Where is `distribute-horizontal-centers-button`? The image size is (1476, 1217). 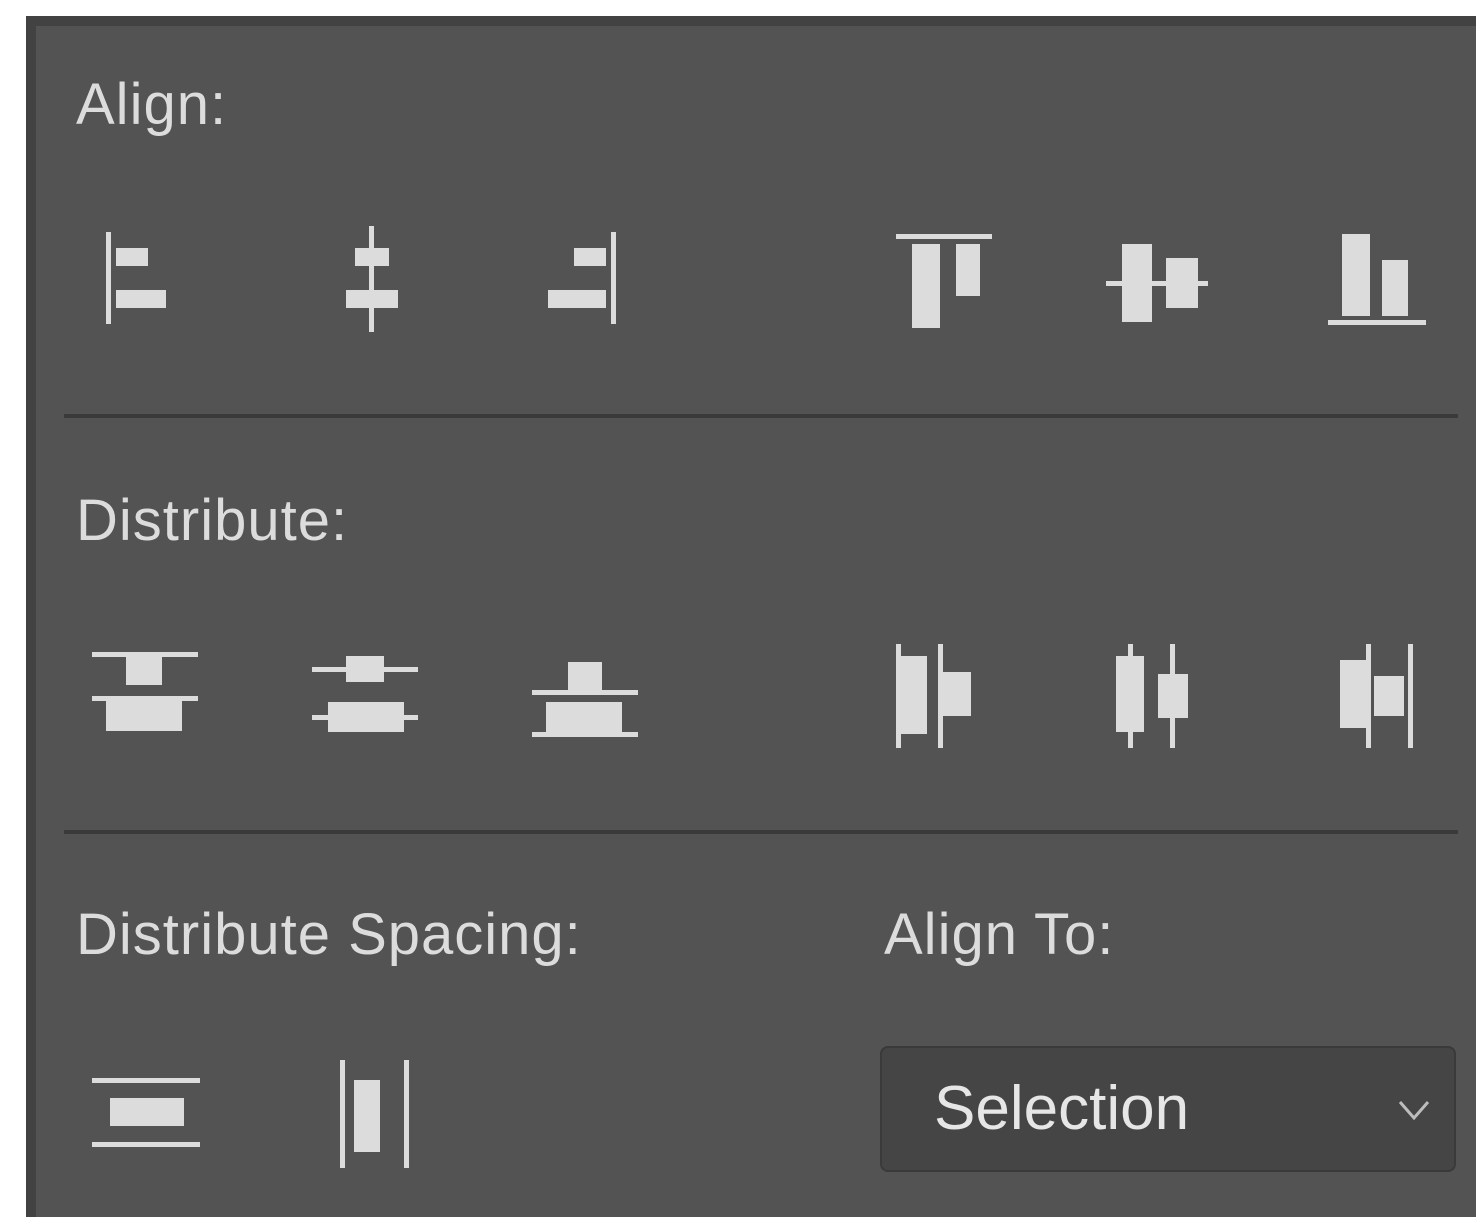
distribute-horizontal-centers-button is located at coordinates (1157, 695).